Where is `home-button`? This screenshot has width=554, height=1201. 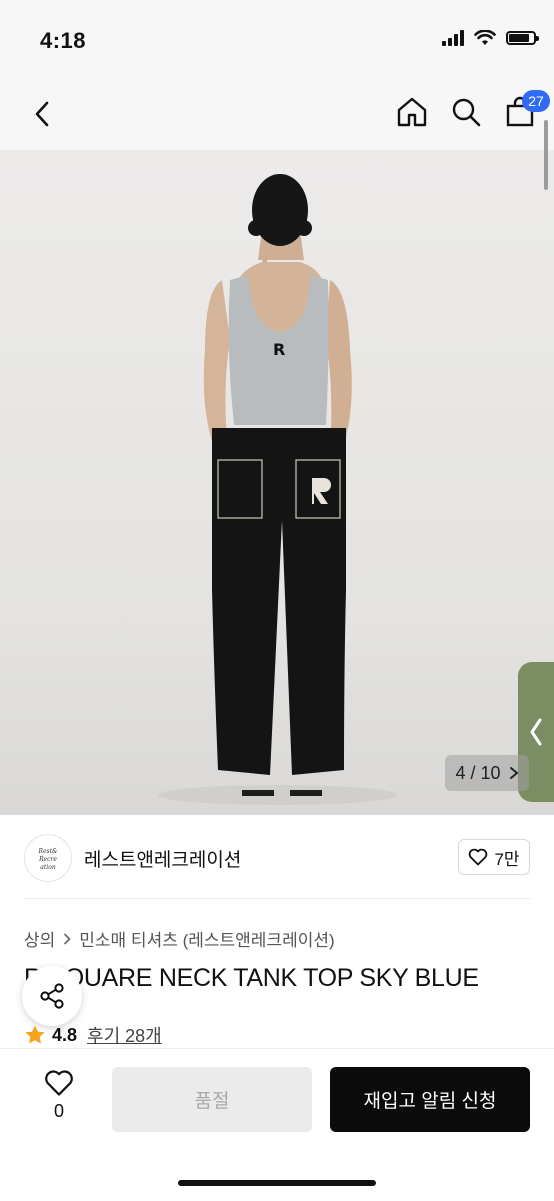 home-button is located at coordinates (412, 112).